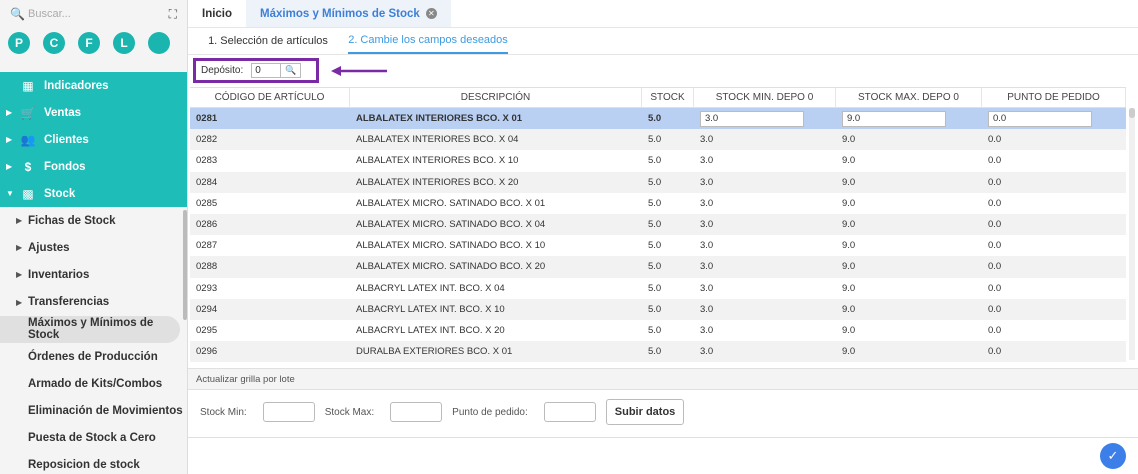 This screenshot has height=474, width=1138. Describe the element at coordinates (93, 112) in the screenshot. I see `nav-ventas: ▶ 🛒 Ventas` at that location.